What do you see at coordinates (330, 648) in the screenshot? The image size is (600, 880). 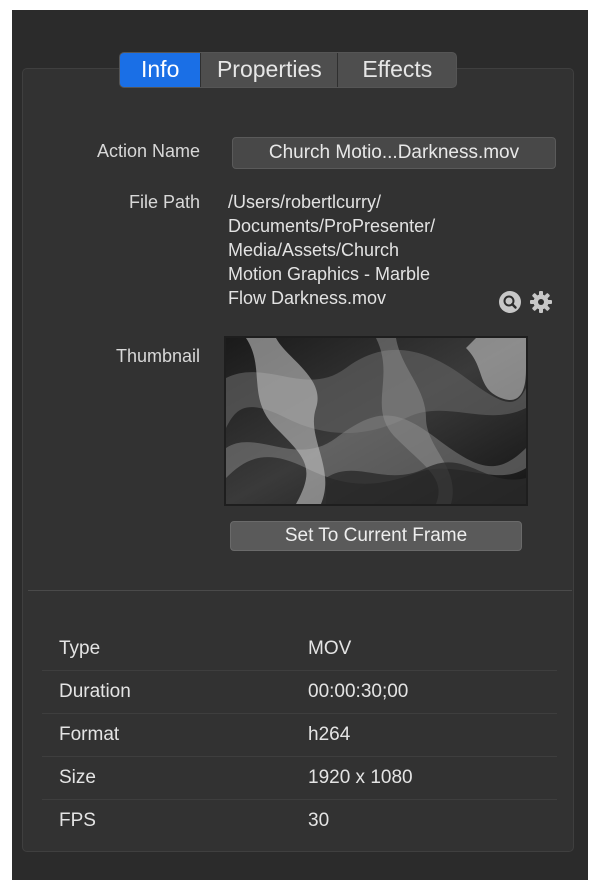 I see `property-value: MOV` at bounding box center [330, 648].